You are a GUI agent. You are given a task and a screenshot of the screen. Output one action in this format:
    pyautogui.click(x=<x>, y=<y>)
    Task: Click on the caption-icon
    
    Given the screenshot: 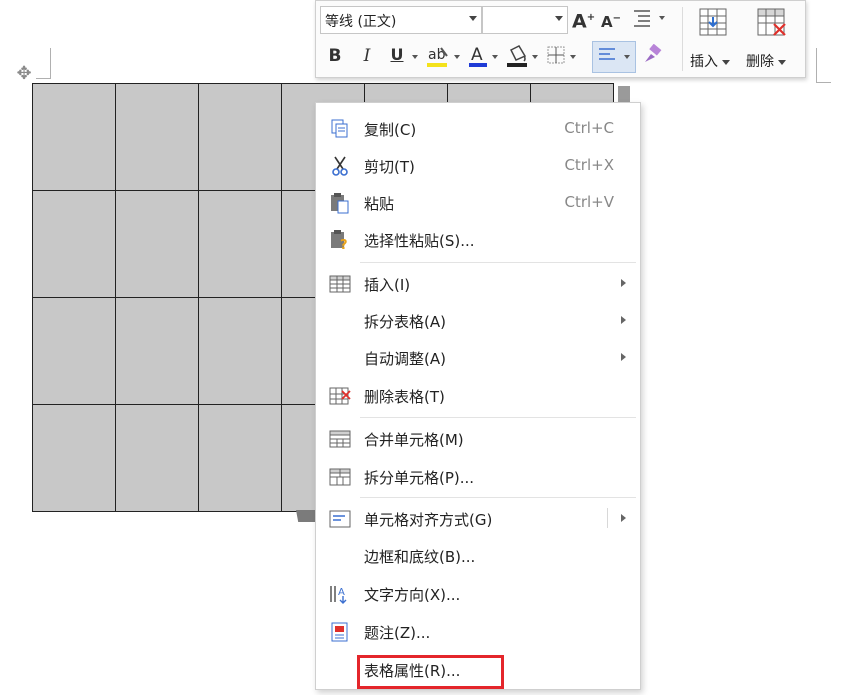 What is the action you would take?
    pyautogui.click(x=339, y=632)
    